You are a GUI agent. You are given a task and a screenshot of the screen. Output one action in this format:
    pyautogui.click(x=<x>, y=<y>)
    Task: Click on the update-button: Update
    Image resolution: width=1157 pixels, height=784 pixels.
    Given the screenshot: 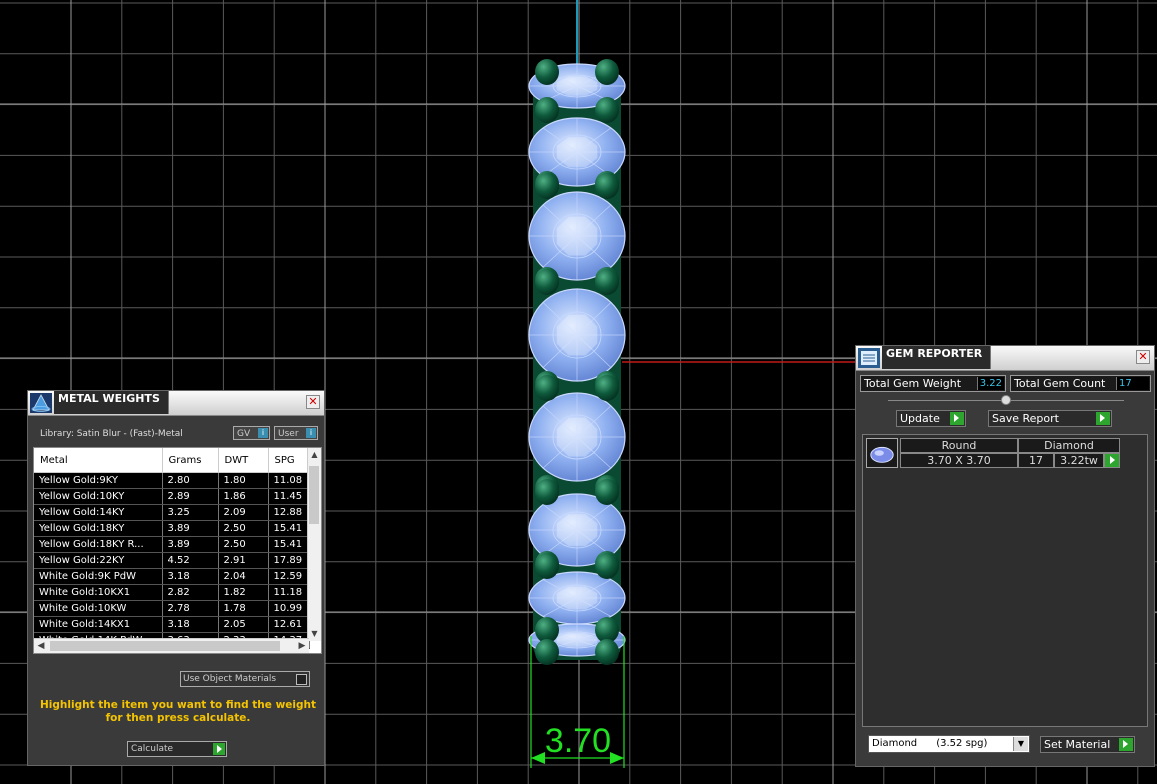 What is the action you would take?
    pyautogui.click(x=931, y=418)
    